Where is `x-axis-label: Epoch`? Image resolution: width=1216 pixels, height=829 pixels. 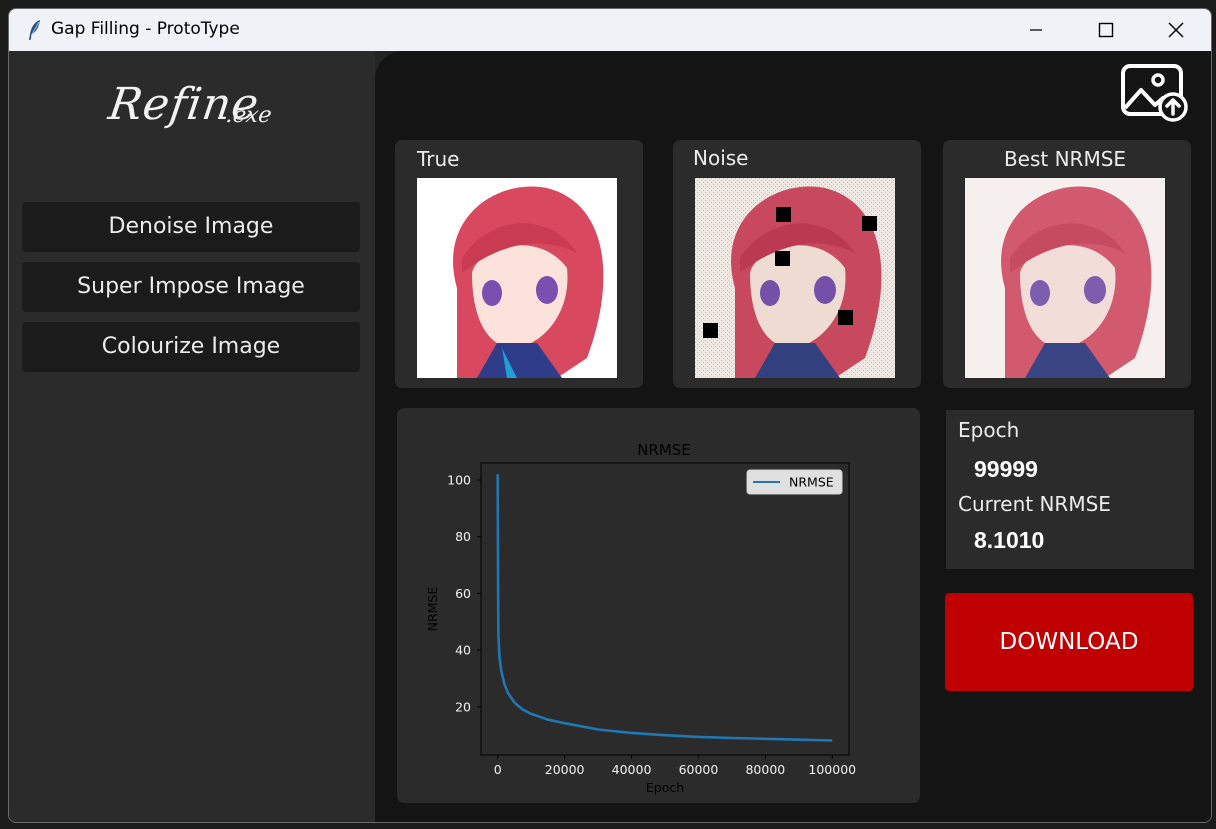
x-axis-label: Epoch is located at coordinates (665, 787).